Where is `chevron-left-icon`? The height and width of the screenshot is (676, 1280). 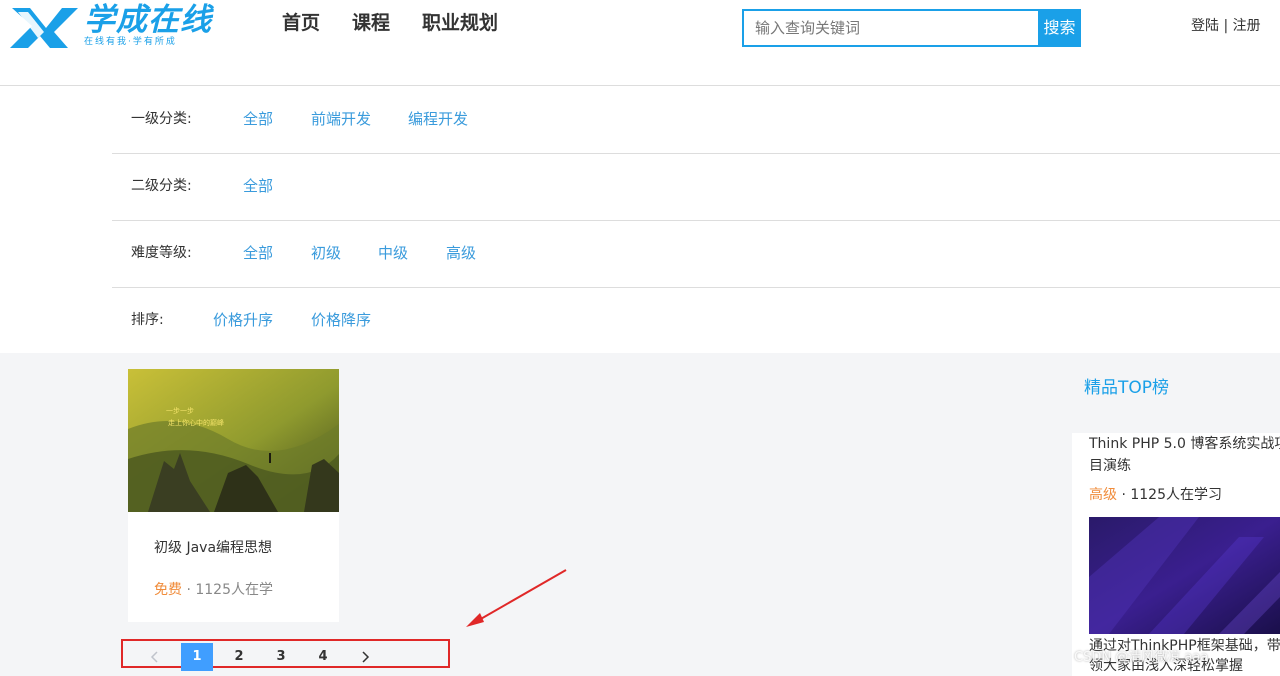 chevron-left-icon is located at coordinates (154, 657).